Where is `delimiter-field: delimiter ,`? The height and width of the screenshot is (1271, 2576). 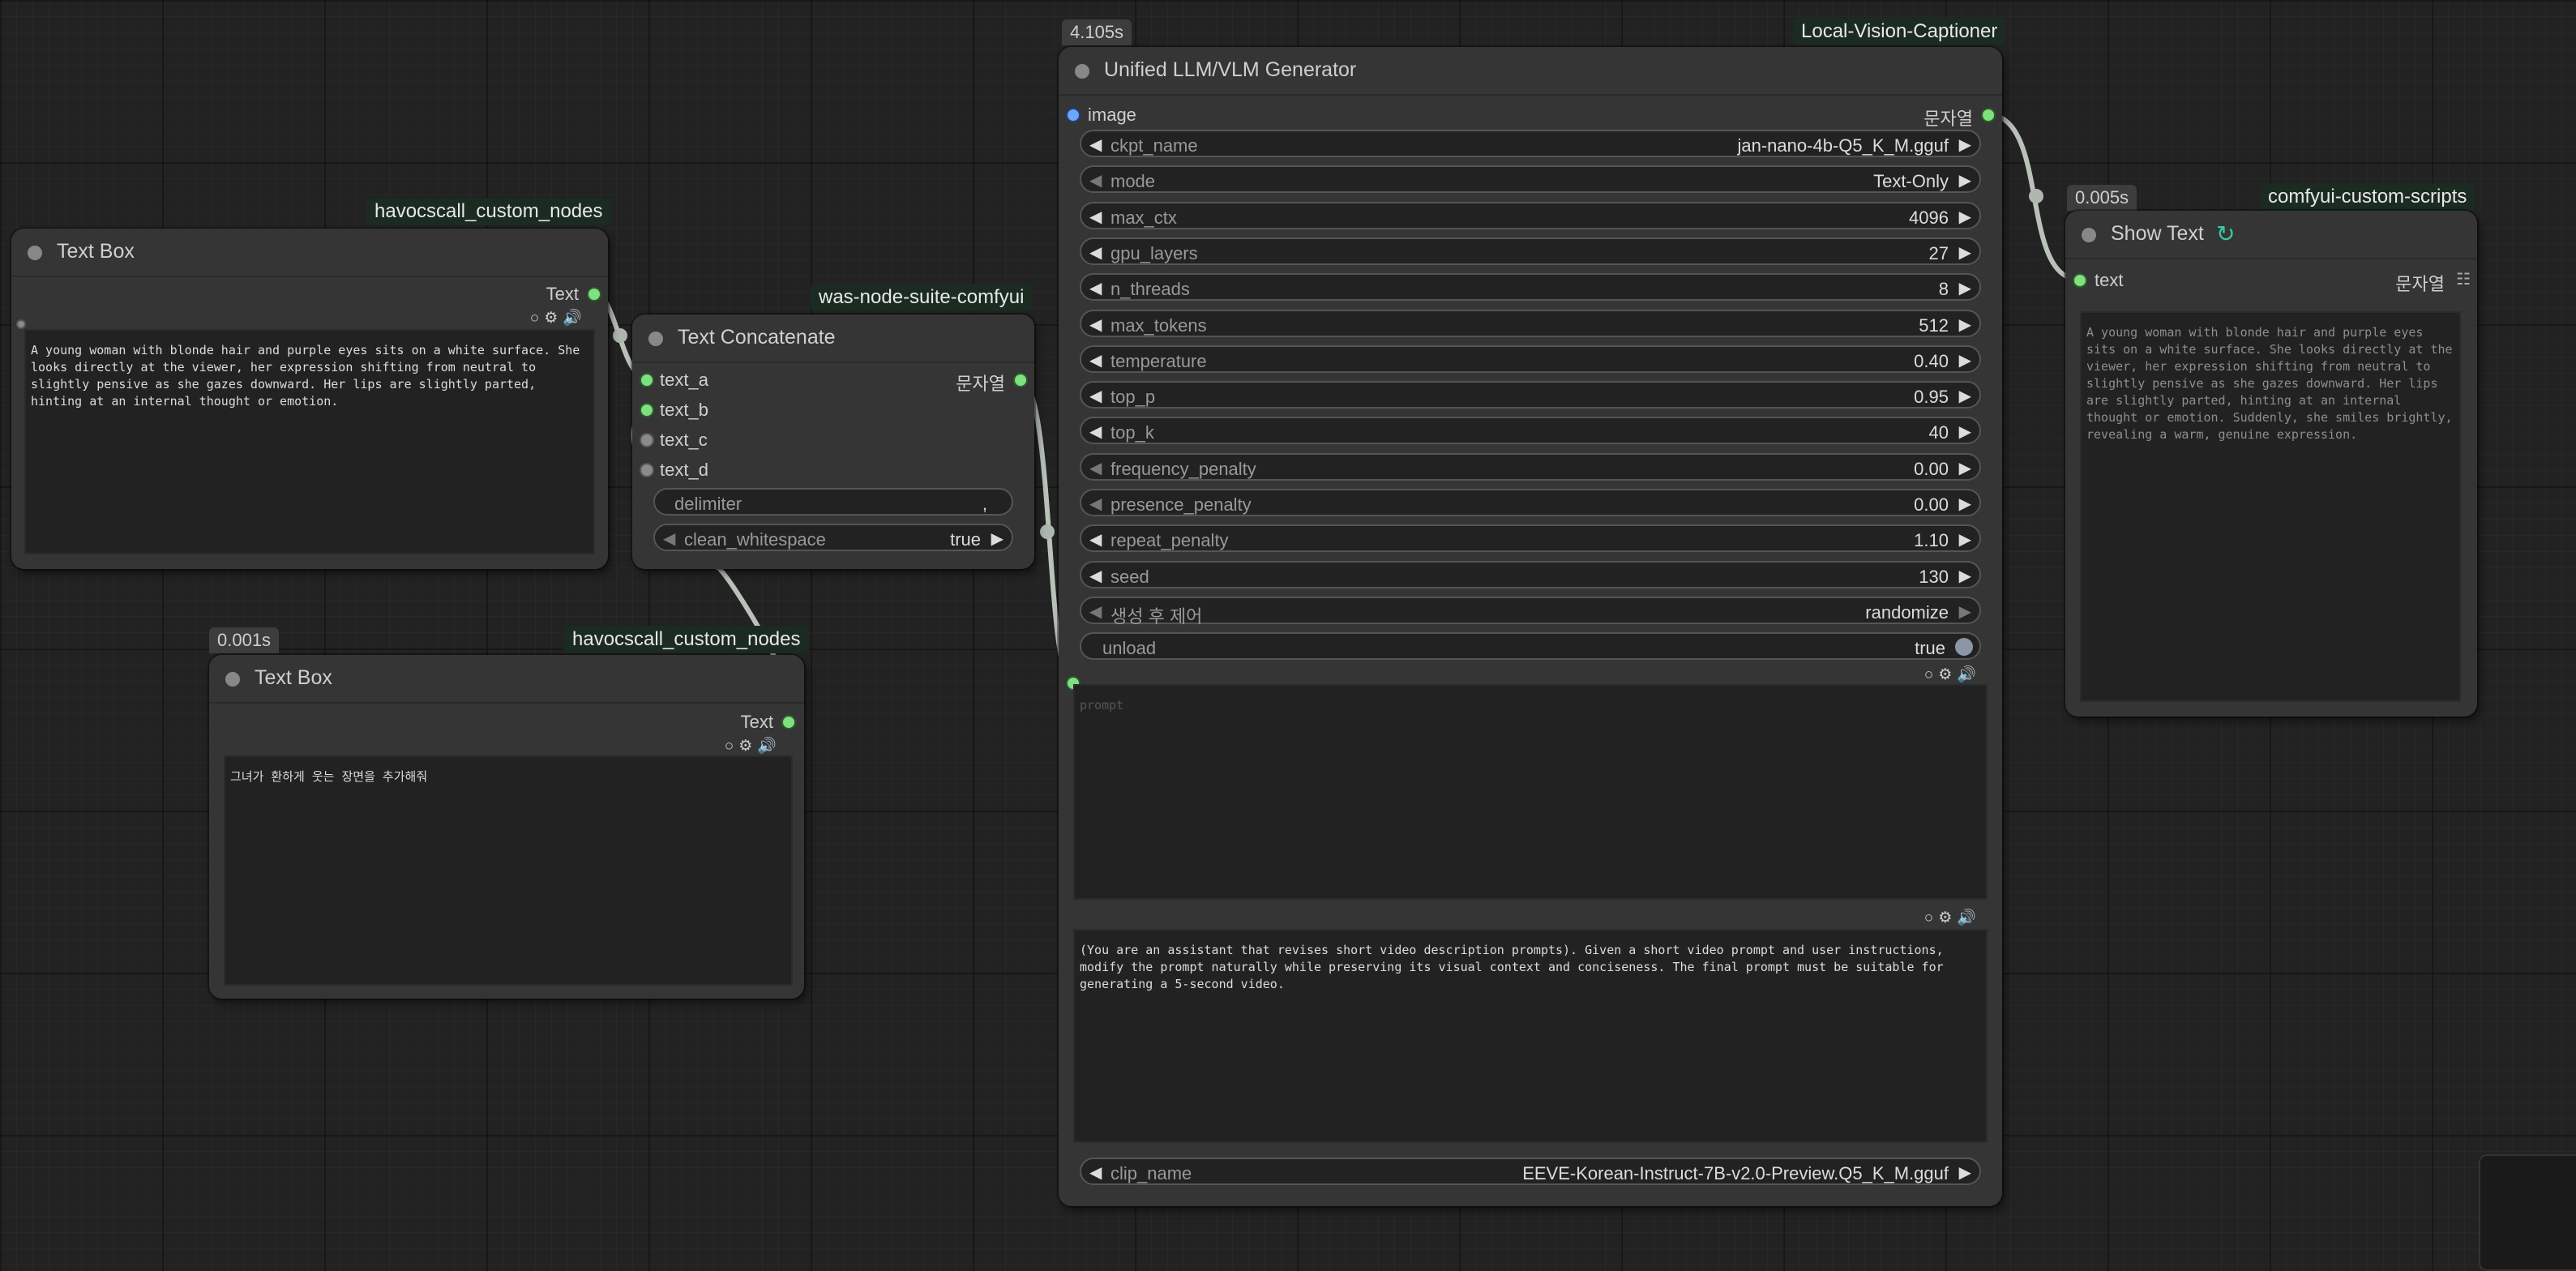
delimiter-field: delimiter , is located at coordinates (833, 502).